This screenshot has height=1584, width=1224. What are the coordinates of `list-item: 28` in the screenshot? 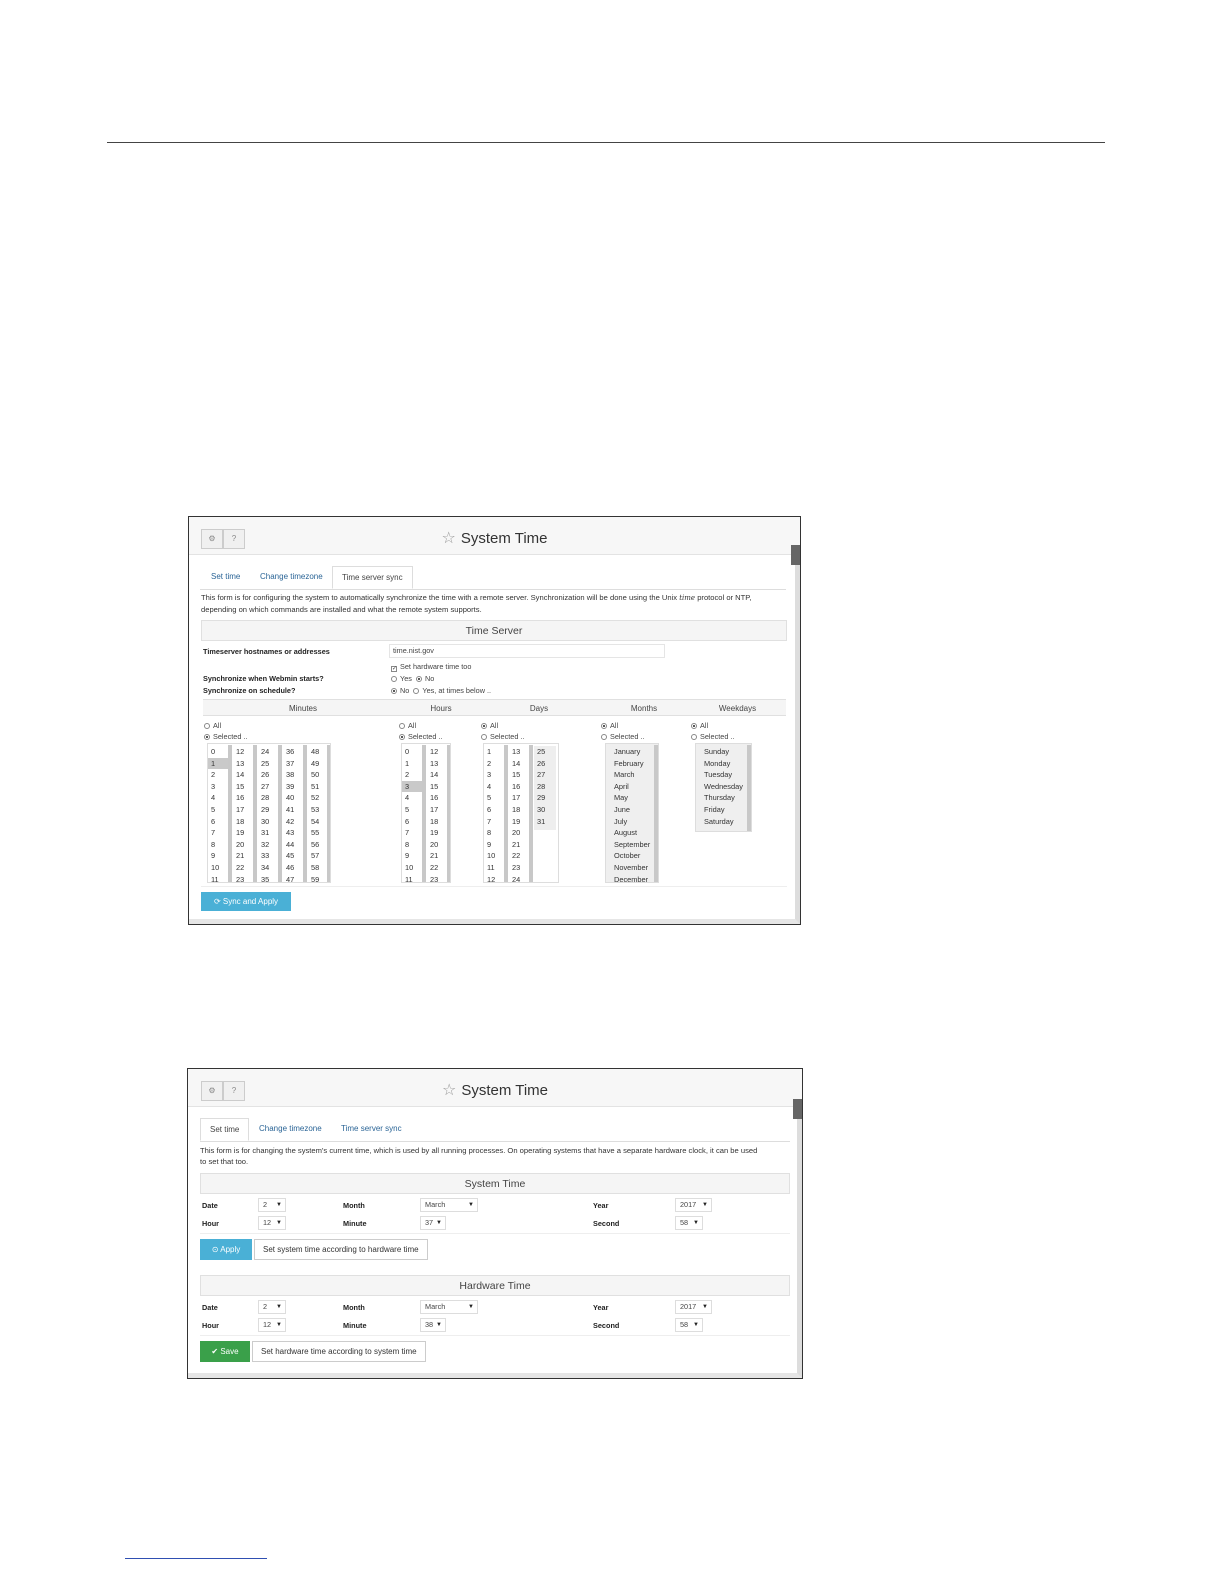 It's located at (269, 798).